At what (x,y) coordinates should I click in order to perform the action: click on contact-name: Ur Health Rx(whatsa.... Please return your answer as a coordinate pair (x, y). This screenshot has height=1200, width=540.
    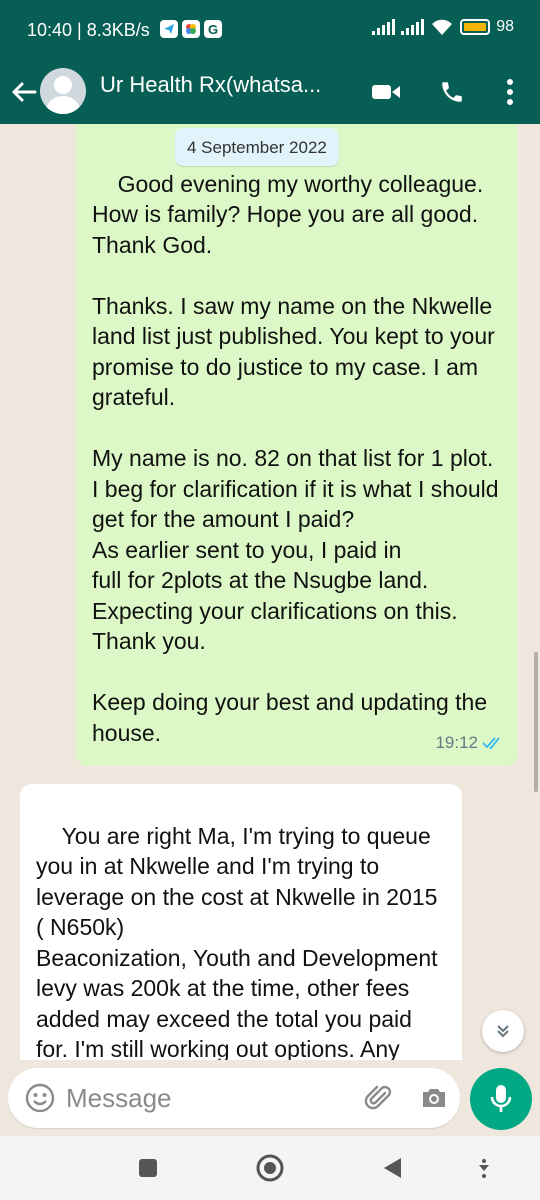
    Looking at the image, I should click on (210, 85).